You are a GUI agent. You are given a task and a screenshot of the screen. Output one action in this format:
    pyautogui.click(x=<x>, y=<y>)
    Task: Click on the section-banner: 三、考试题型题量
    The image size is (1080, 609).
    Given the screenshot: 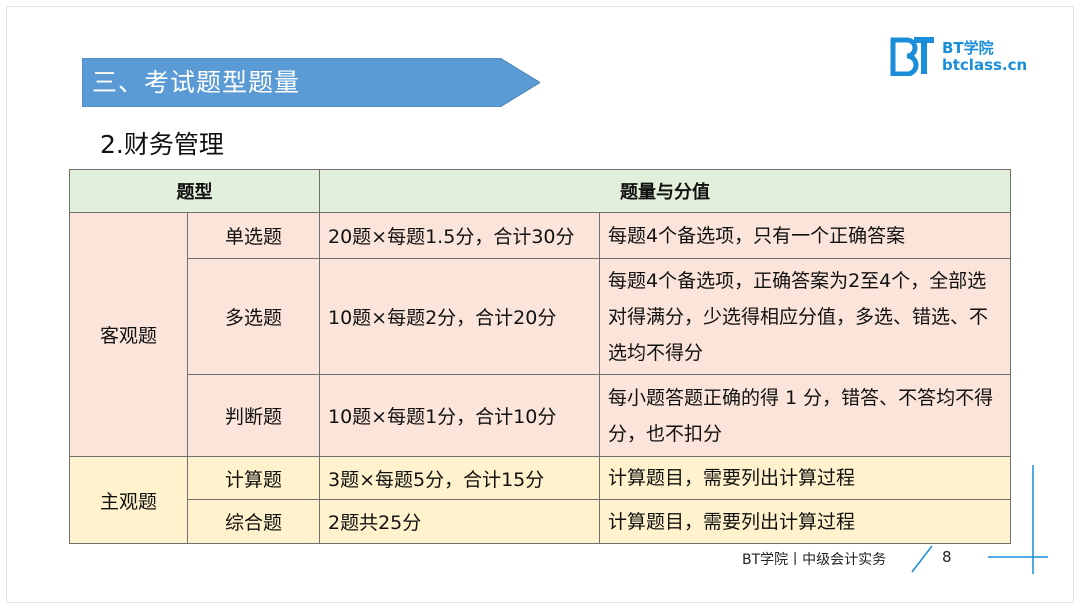 What is the action you would take?
    pyautogui.click(x=311, y=82)
    